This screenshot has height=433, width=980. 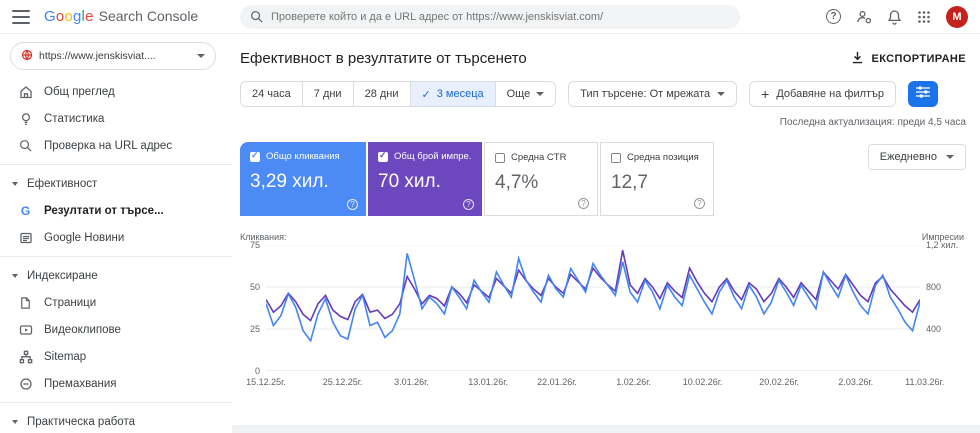 I want to click on notifications-bell-icon, so click(x=894, y=17).